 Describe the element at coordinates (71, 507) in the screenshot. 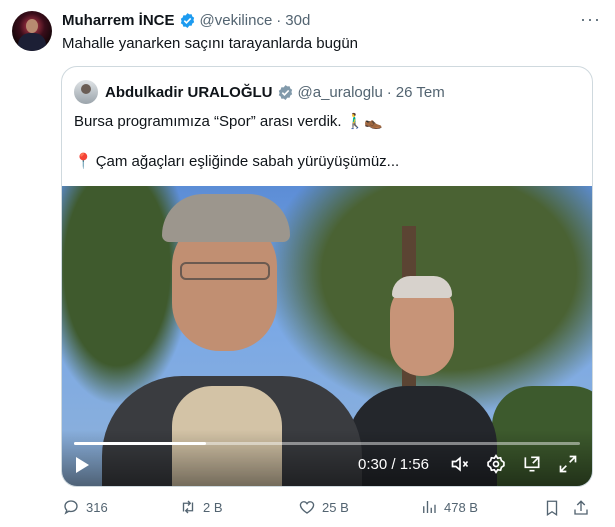

I see `reply-icon` at that location.